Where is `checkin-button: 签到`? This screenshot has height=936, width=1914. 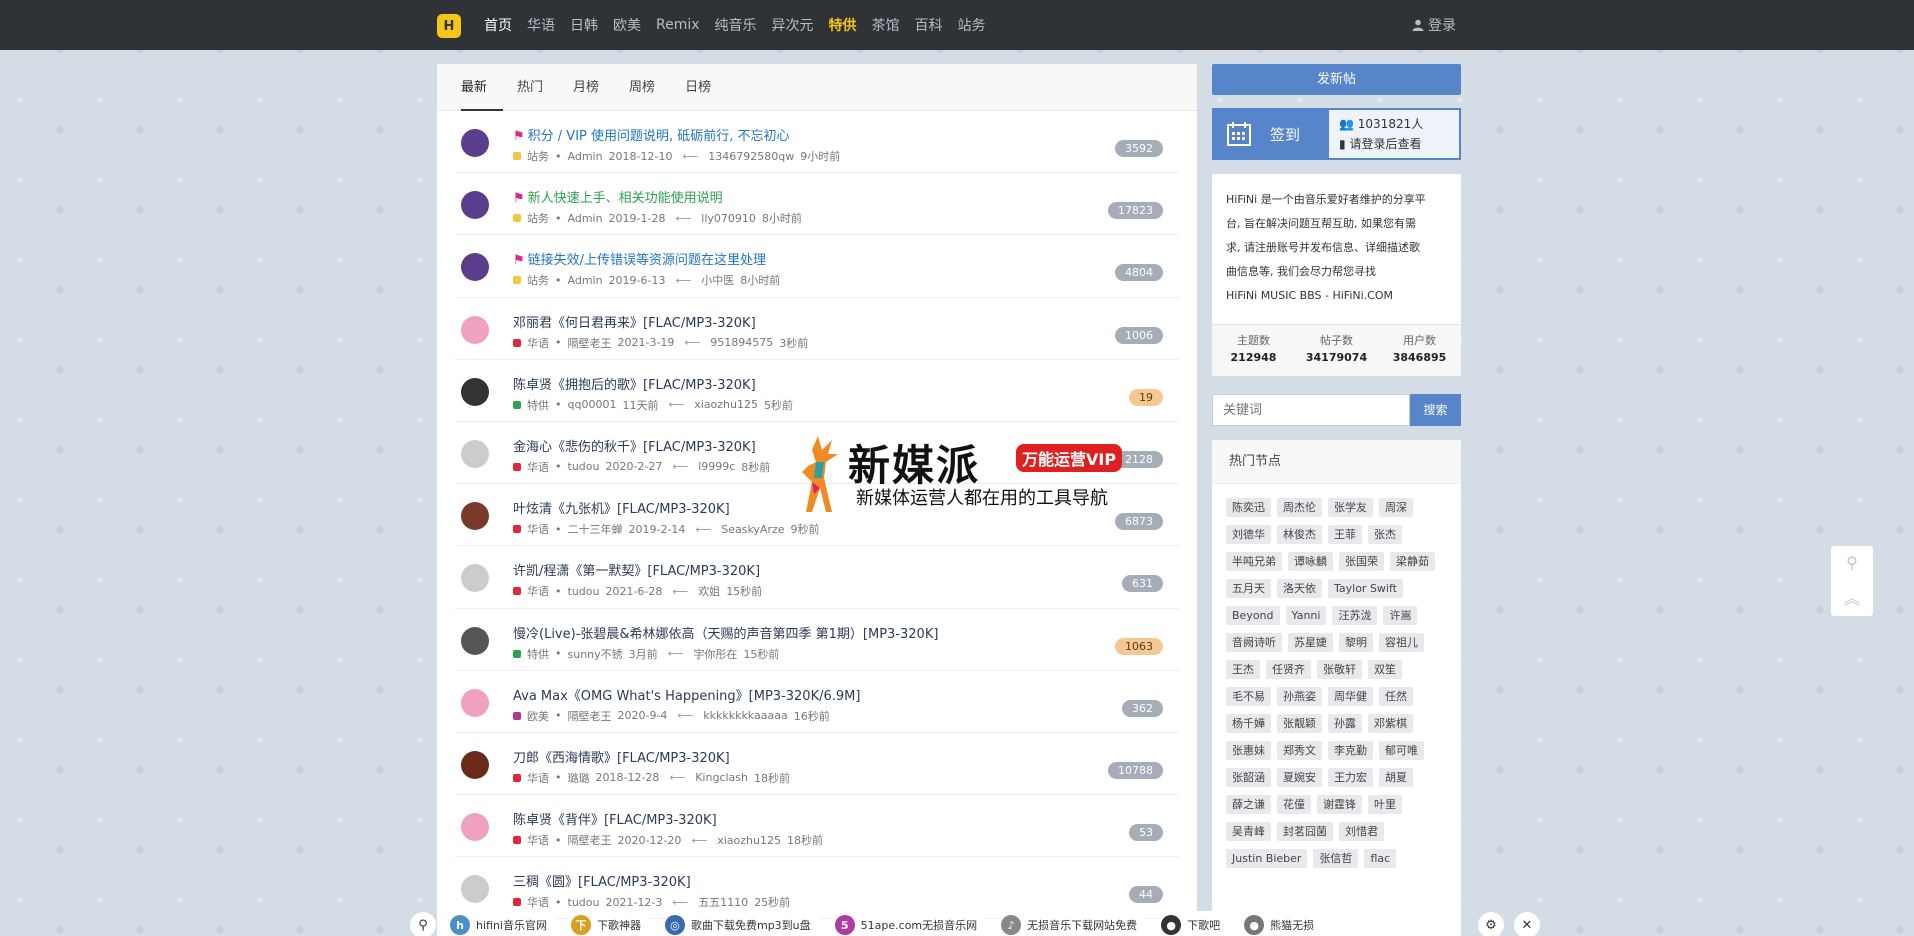
checkin-button: 签到 is located at coordinates (1269, 134).